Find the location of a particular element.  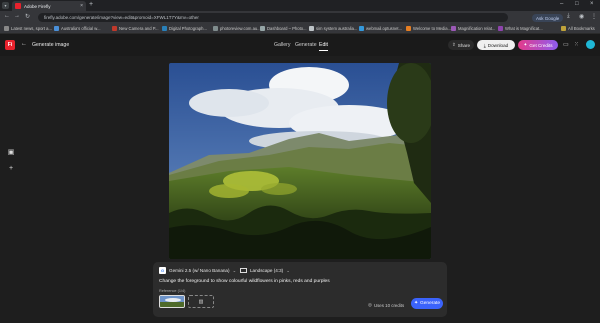

browser-tab-firefly: Adobe Firefly × is located at coordinates (49, 6).